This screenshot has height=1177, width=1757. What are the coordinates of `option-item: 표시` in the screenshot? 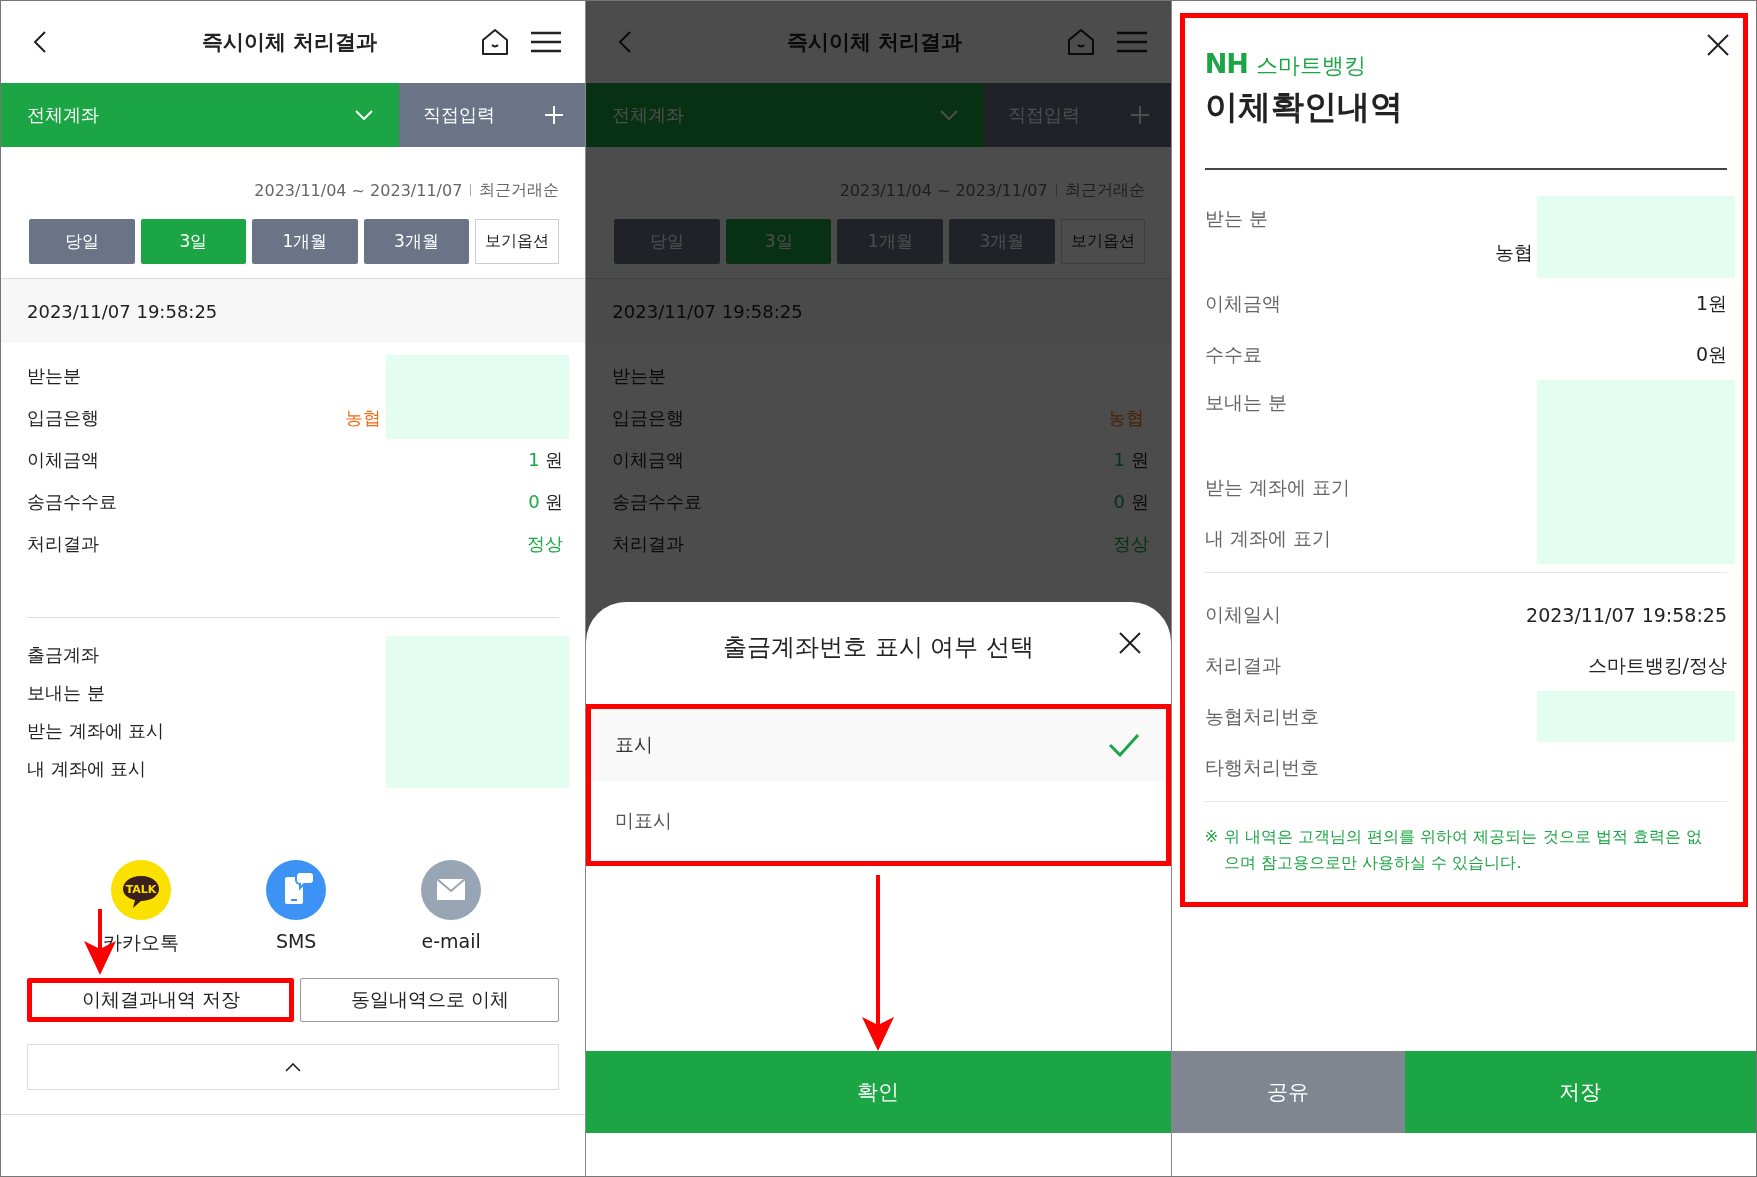 It's located at (878, 745).